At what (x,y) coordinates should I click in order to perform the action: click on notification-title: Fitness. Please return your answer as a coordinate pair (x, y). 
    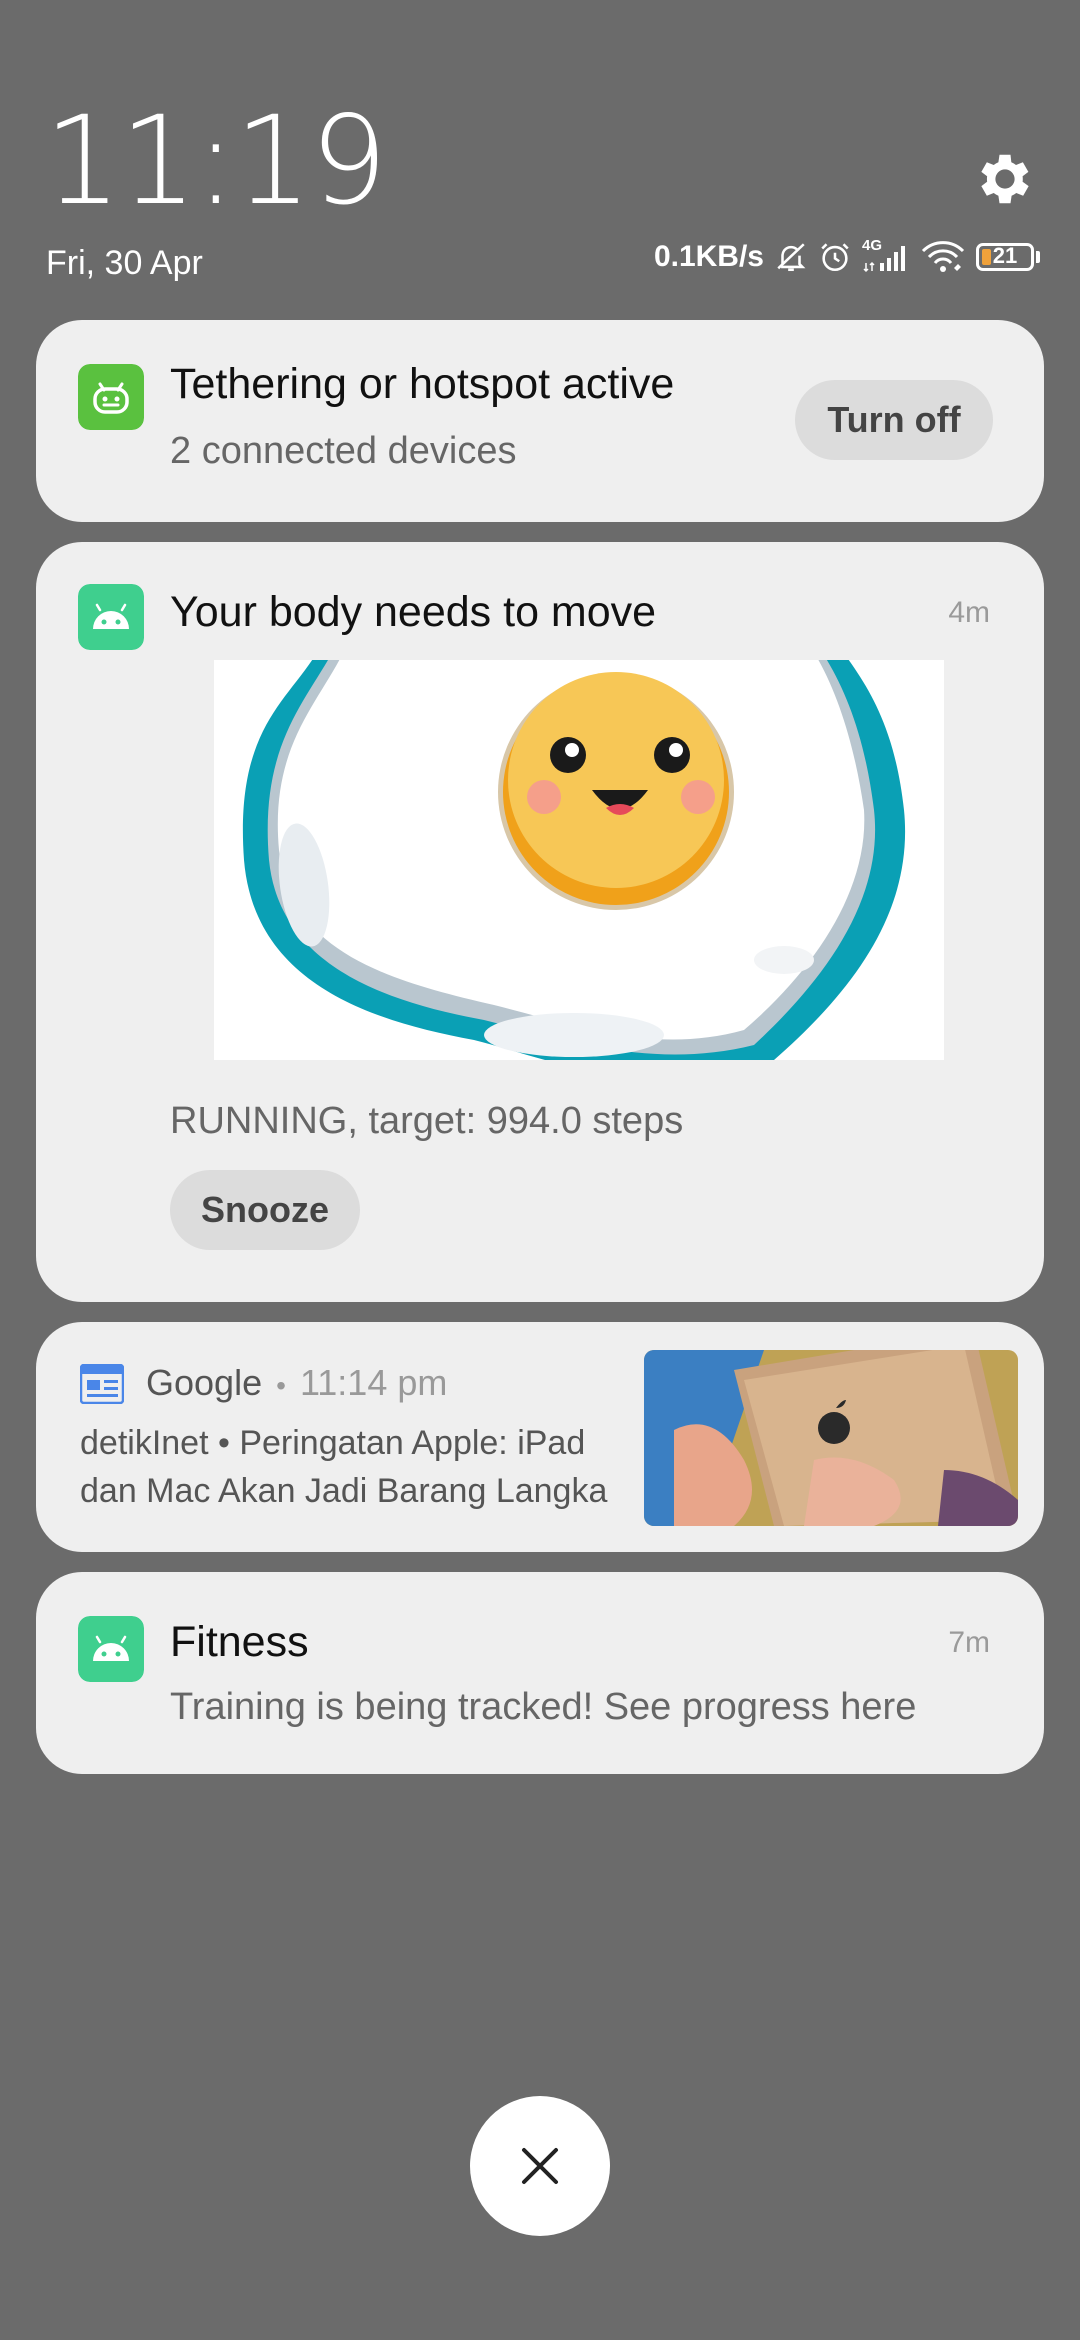
    Looking at the image, I should click on (239, 1642).